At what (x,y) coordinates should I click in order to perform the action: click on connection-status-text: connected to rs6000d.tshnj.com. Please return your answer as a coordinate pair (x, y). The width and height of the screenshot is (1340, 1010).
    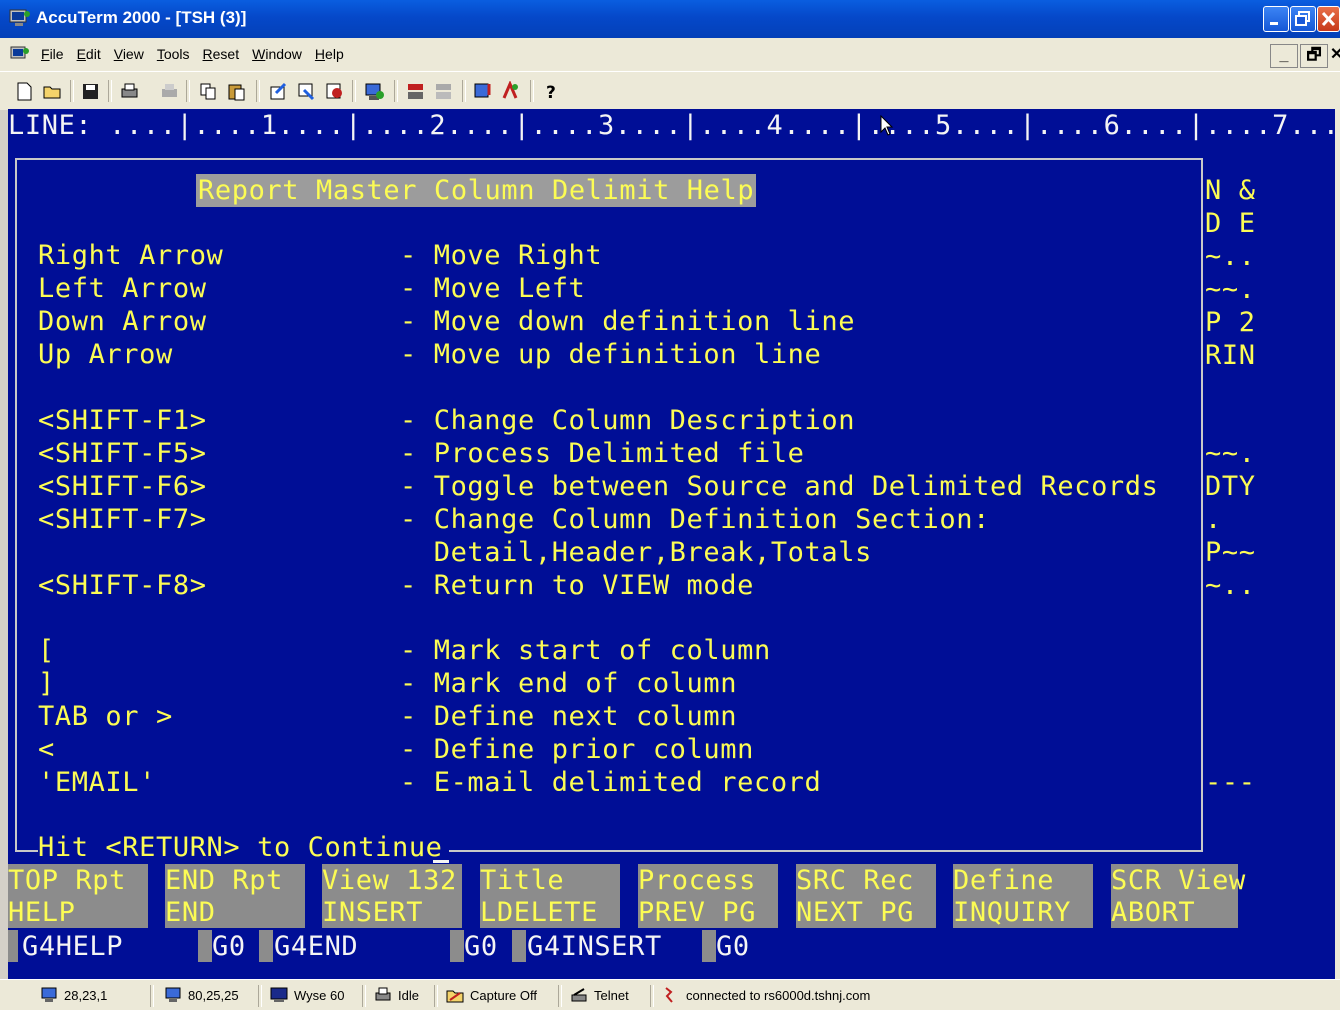
    Looking at the image, I should click on (778, 995).